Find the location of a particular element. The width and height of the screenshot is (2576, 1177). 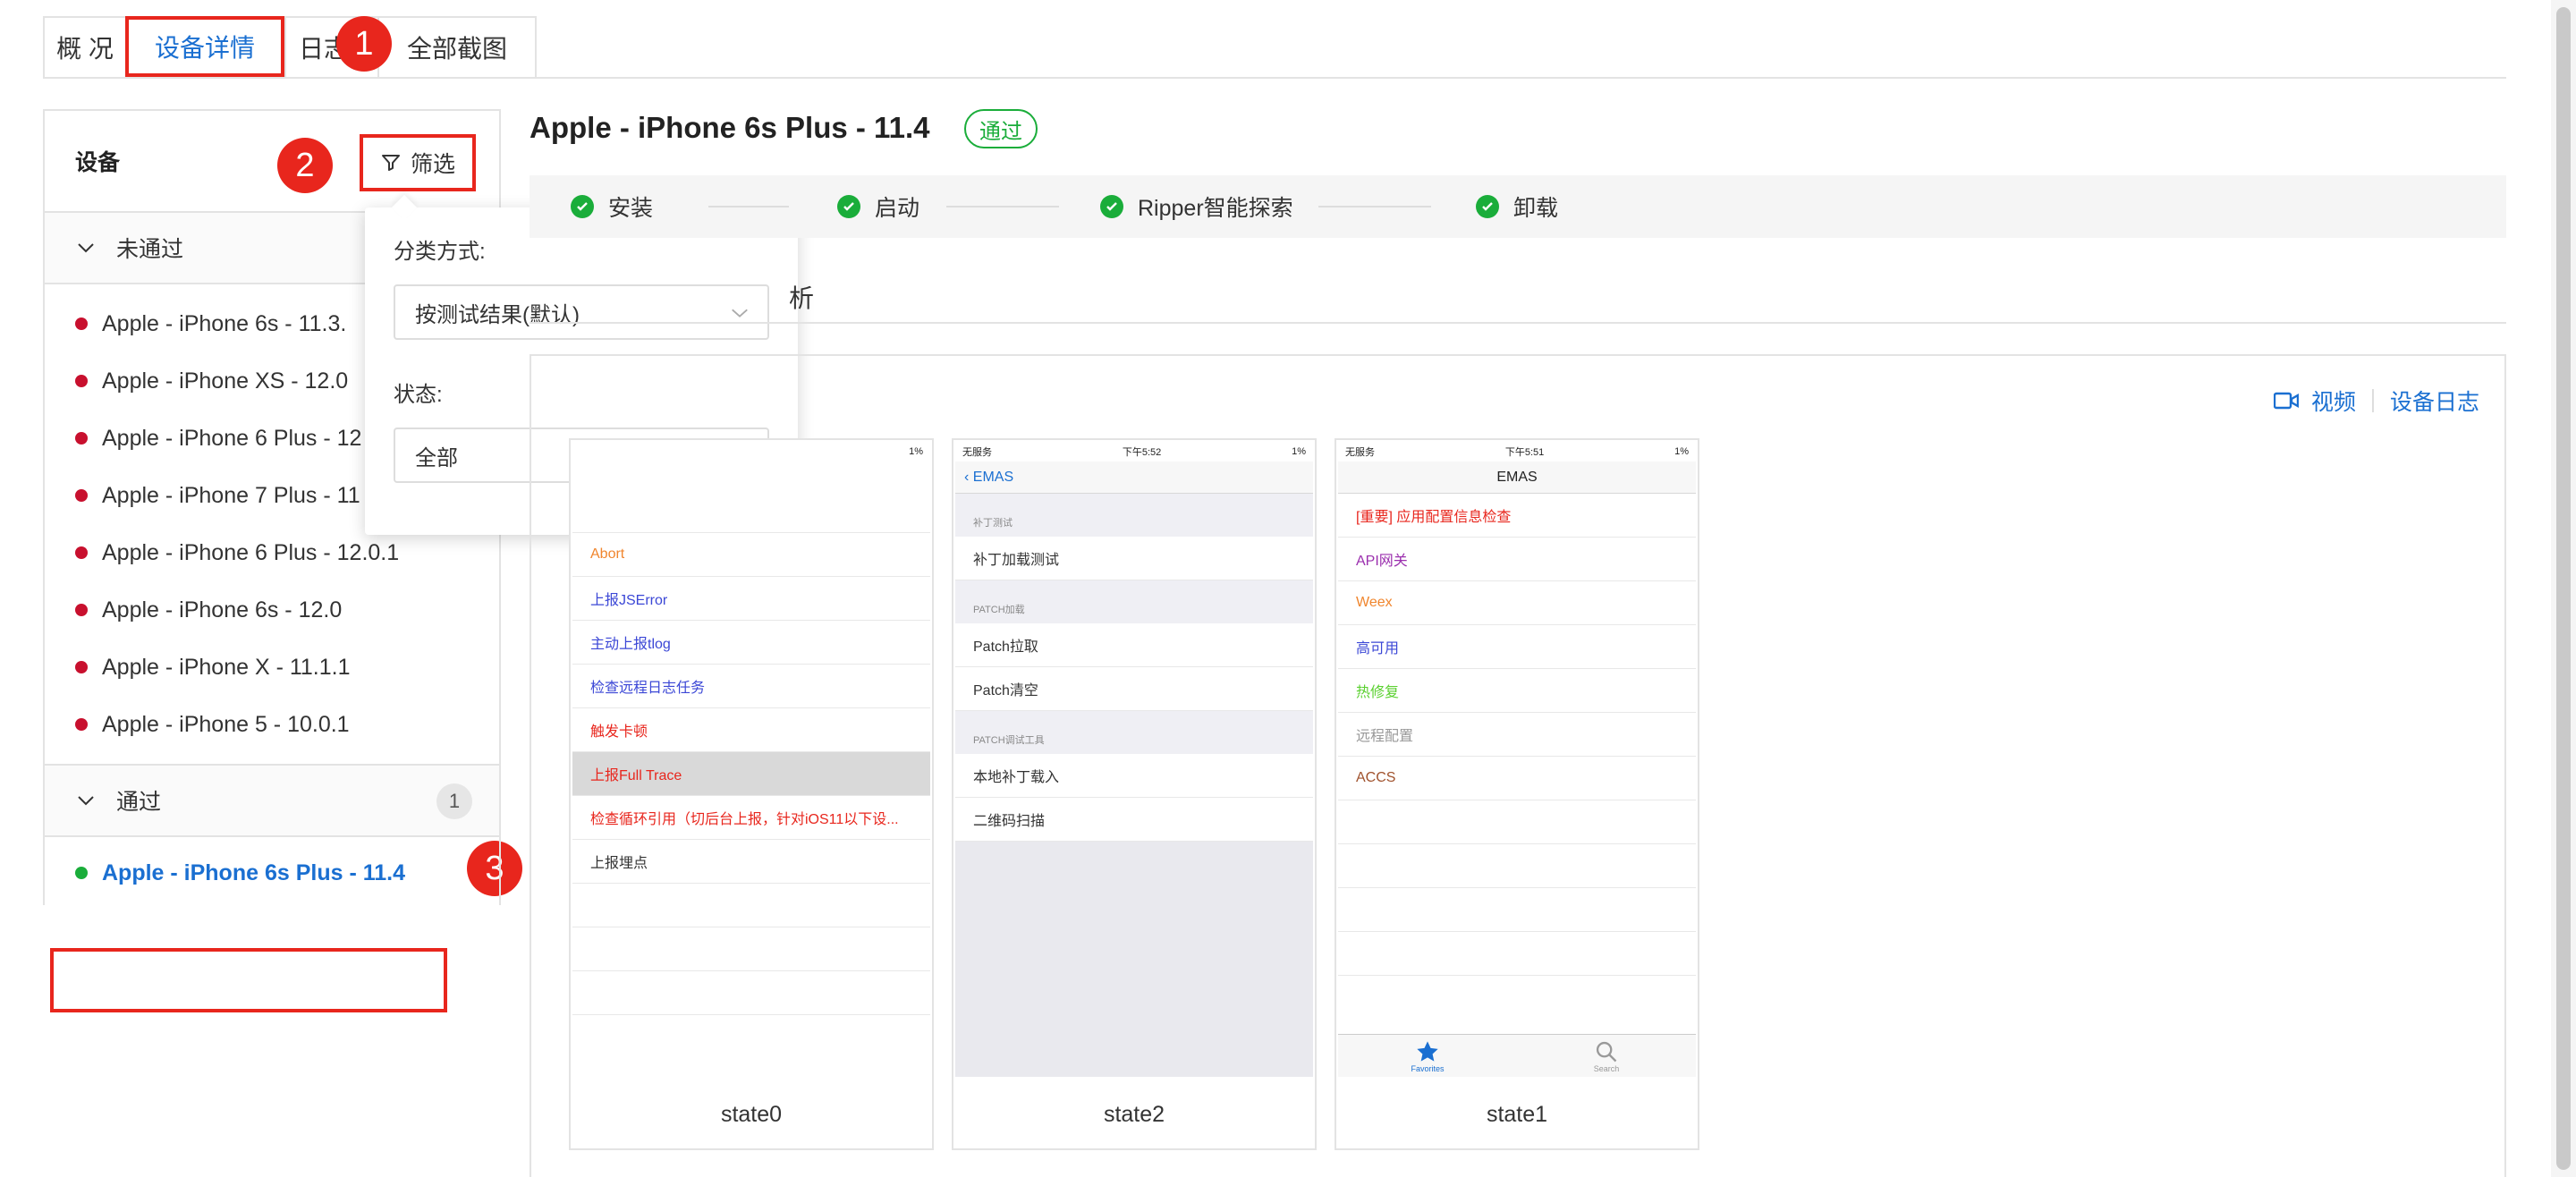

scrollbar-thumb is located at coordinates (2563, 588).